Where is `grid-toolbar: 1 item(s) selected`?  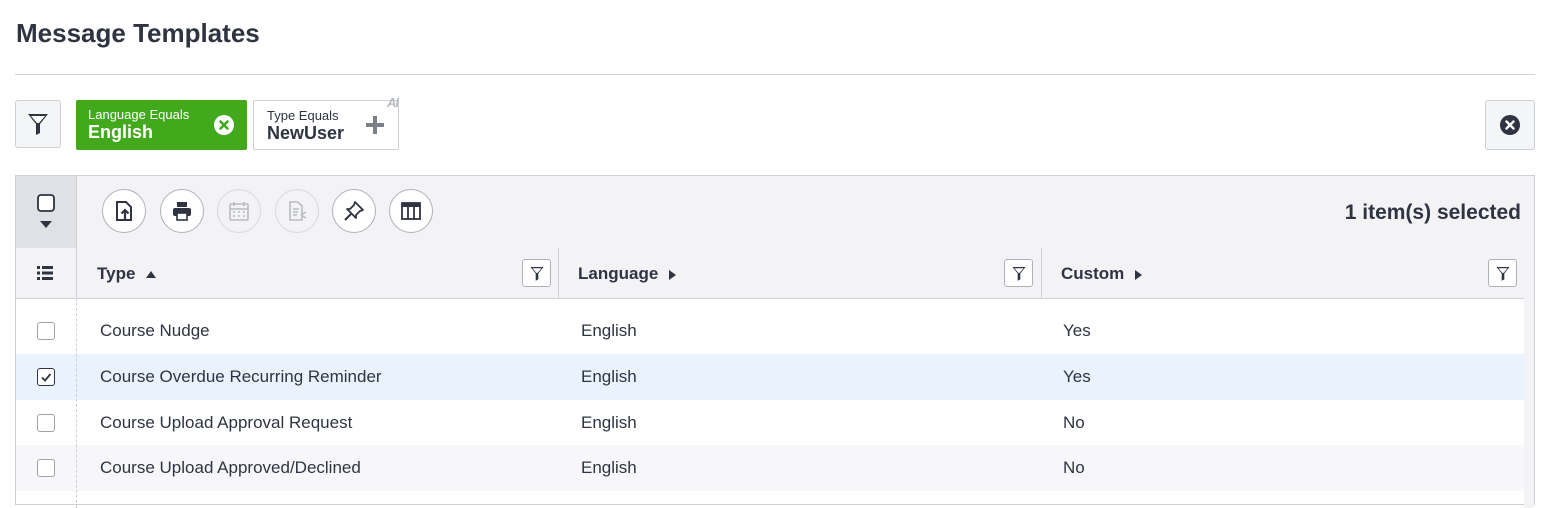
grid-toolbar: 1 item(s) selected is located at coordinates (775, 212).